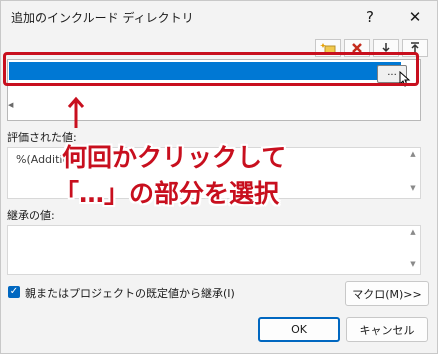  What do you see at coordinates (370, 17) in the screenshot?
I see `help-button: ?` at bounding box center [370, 17].